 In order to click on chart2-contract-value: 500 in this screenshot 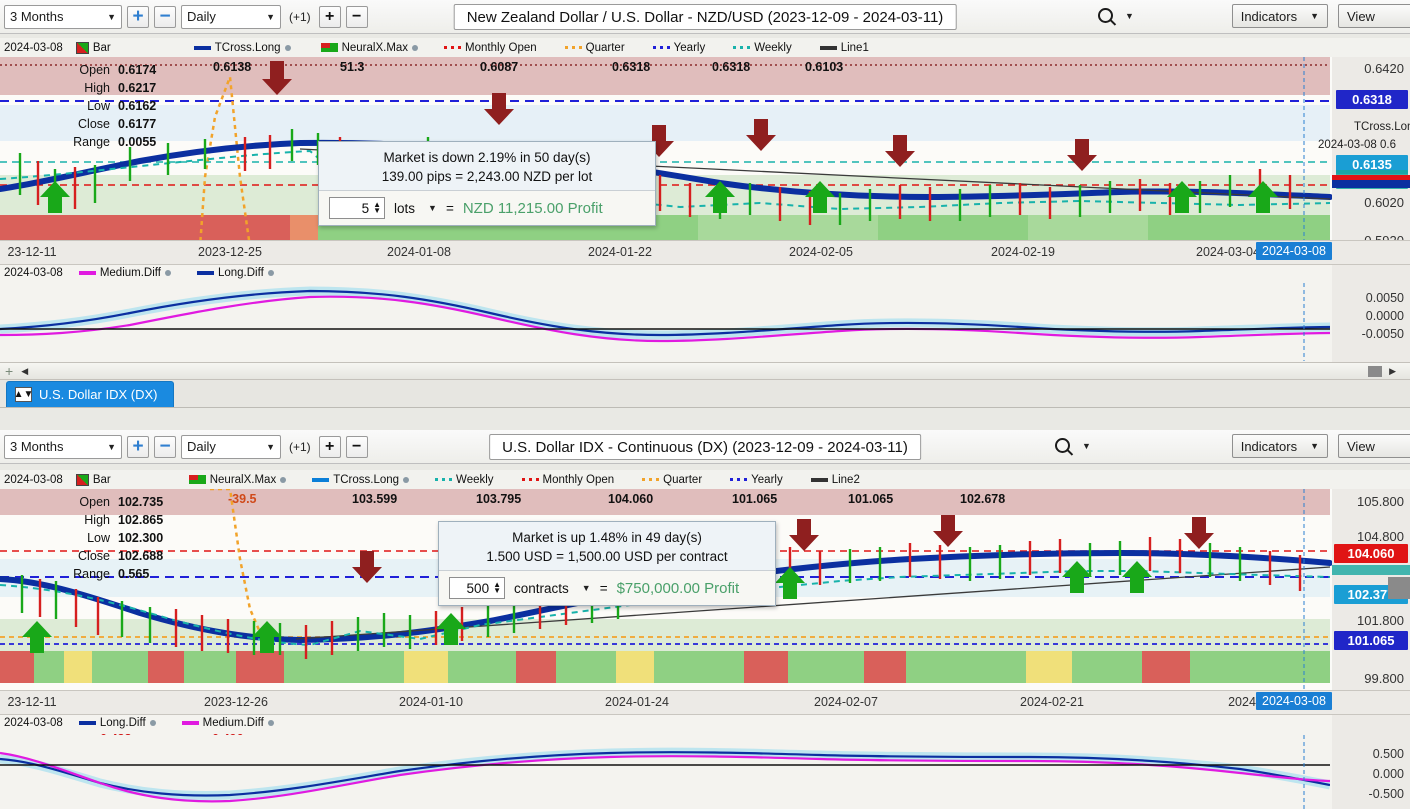, I will do `click(478, 588)`.